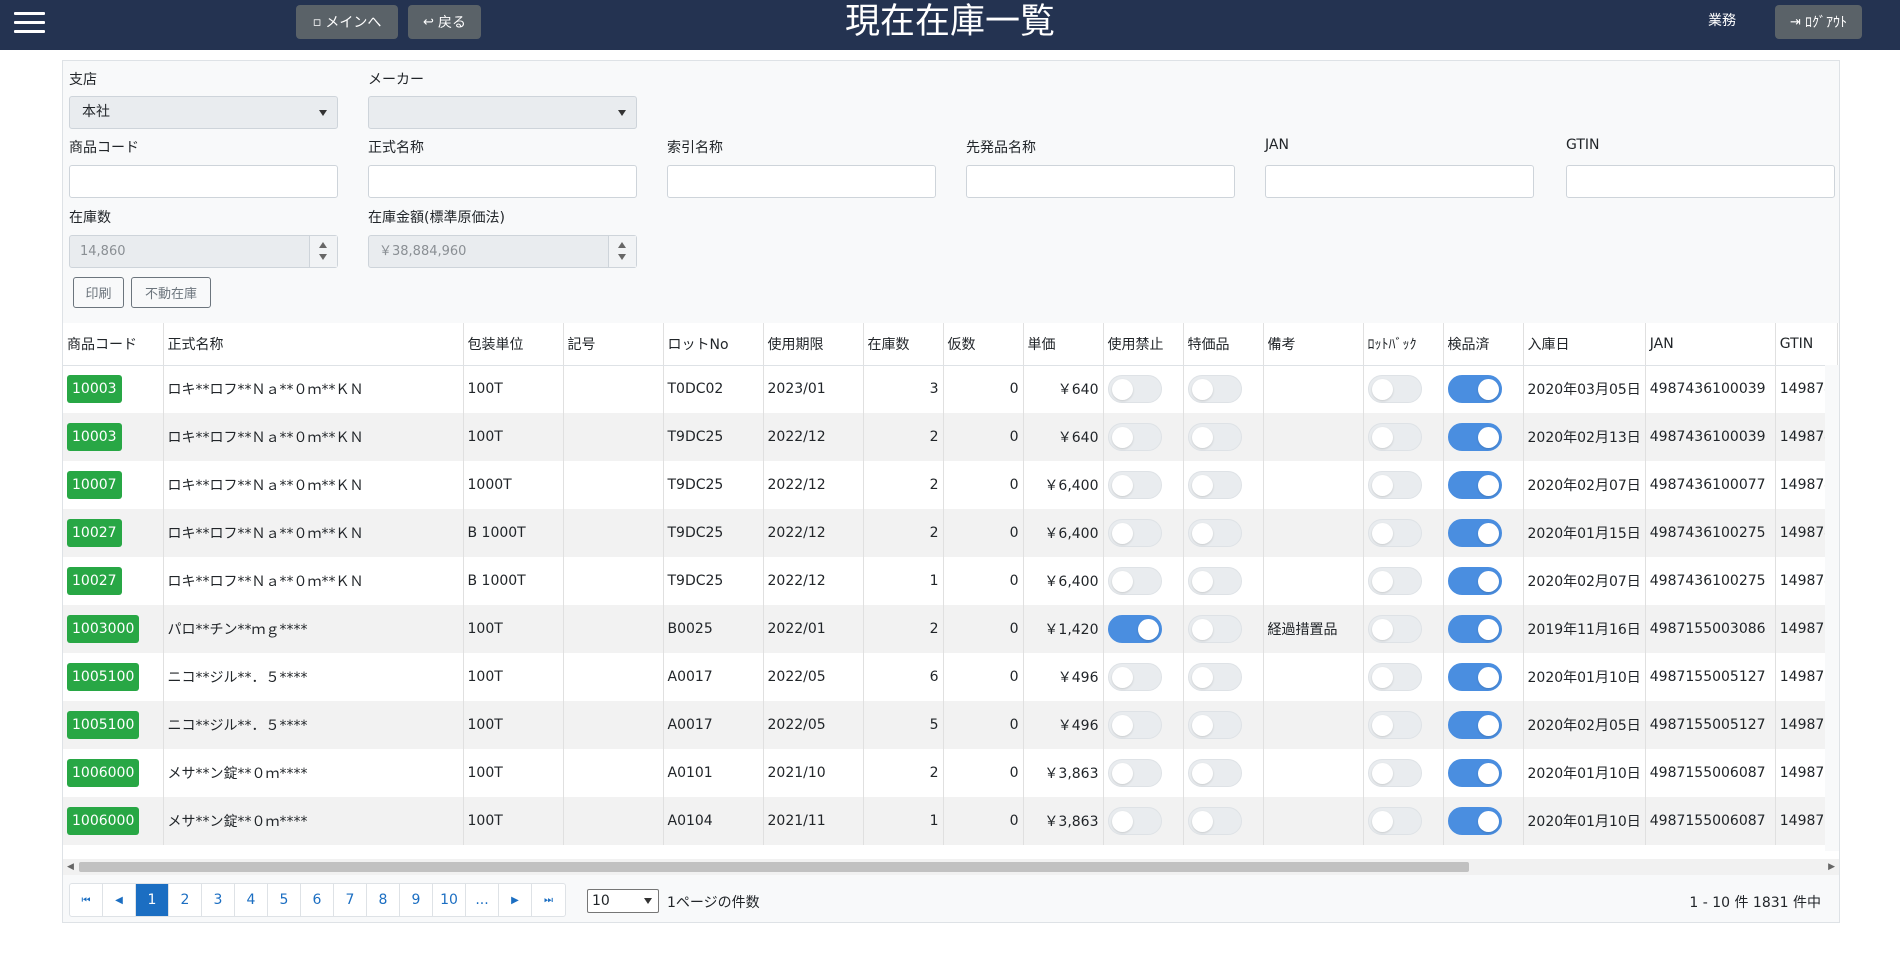  What do you see at coordinates (94, 581) in the screenshot?
I see `product-code-button: 10027` at bounding box center [94, 581].